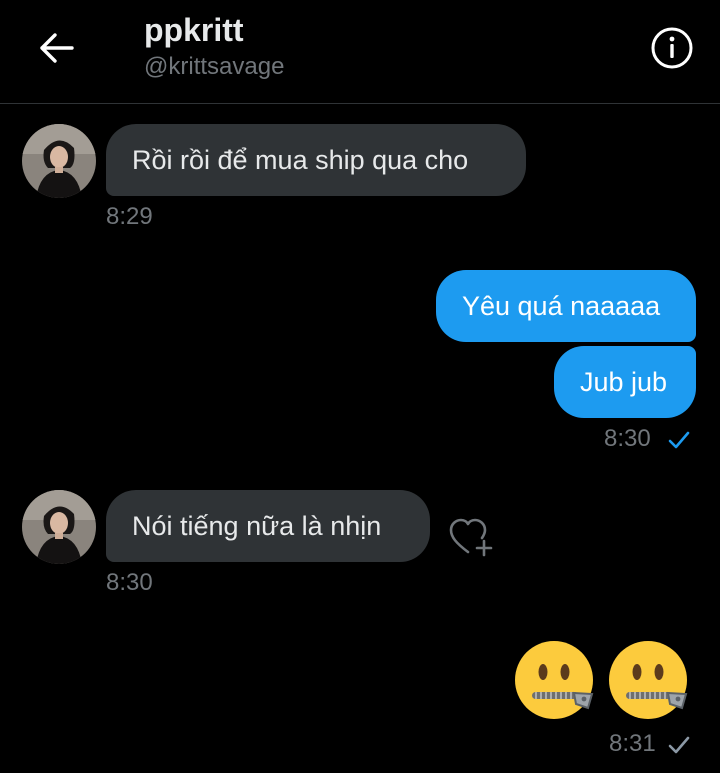 This screenshot has width=720, height=773. Describe the element at coordinates (214, 66) in the screenshot. I see `conversation-handle: @krittsavage` at that location.